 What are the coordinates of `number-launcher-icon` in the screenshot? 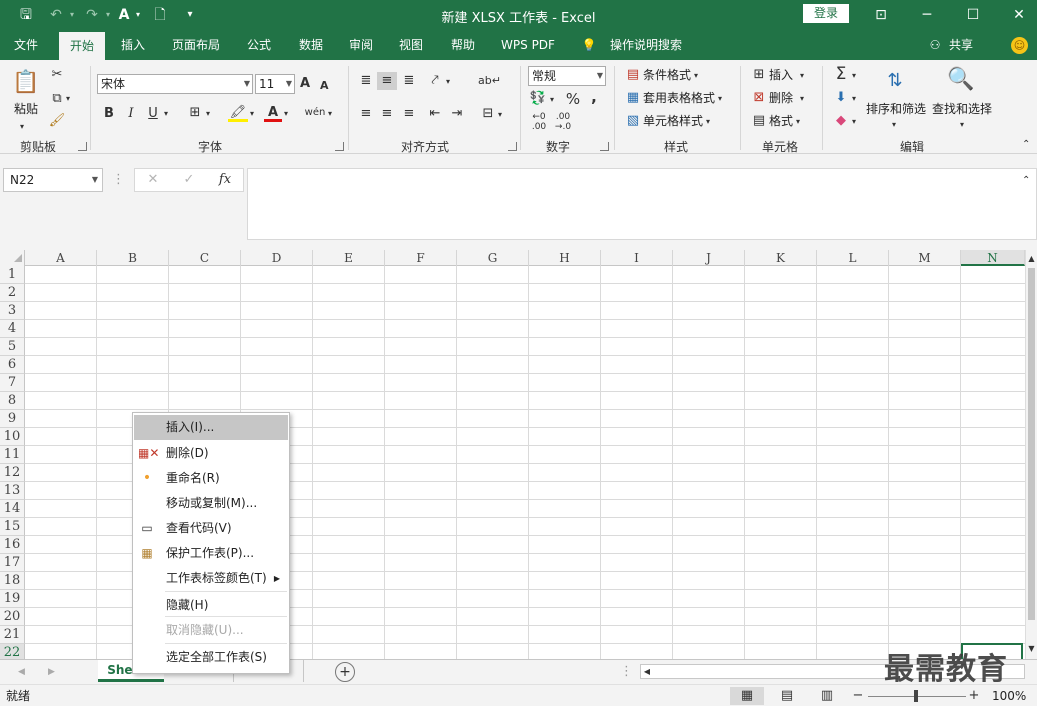 It's located at (604, 146).